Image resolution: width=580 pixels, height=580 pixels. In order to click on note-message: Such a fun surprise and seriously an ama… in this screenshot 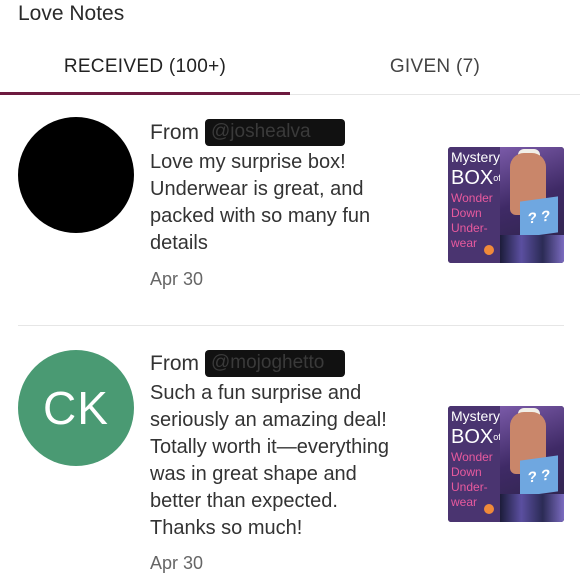, I will do `click(269, 460)`.